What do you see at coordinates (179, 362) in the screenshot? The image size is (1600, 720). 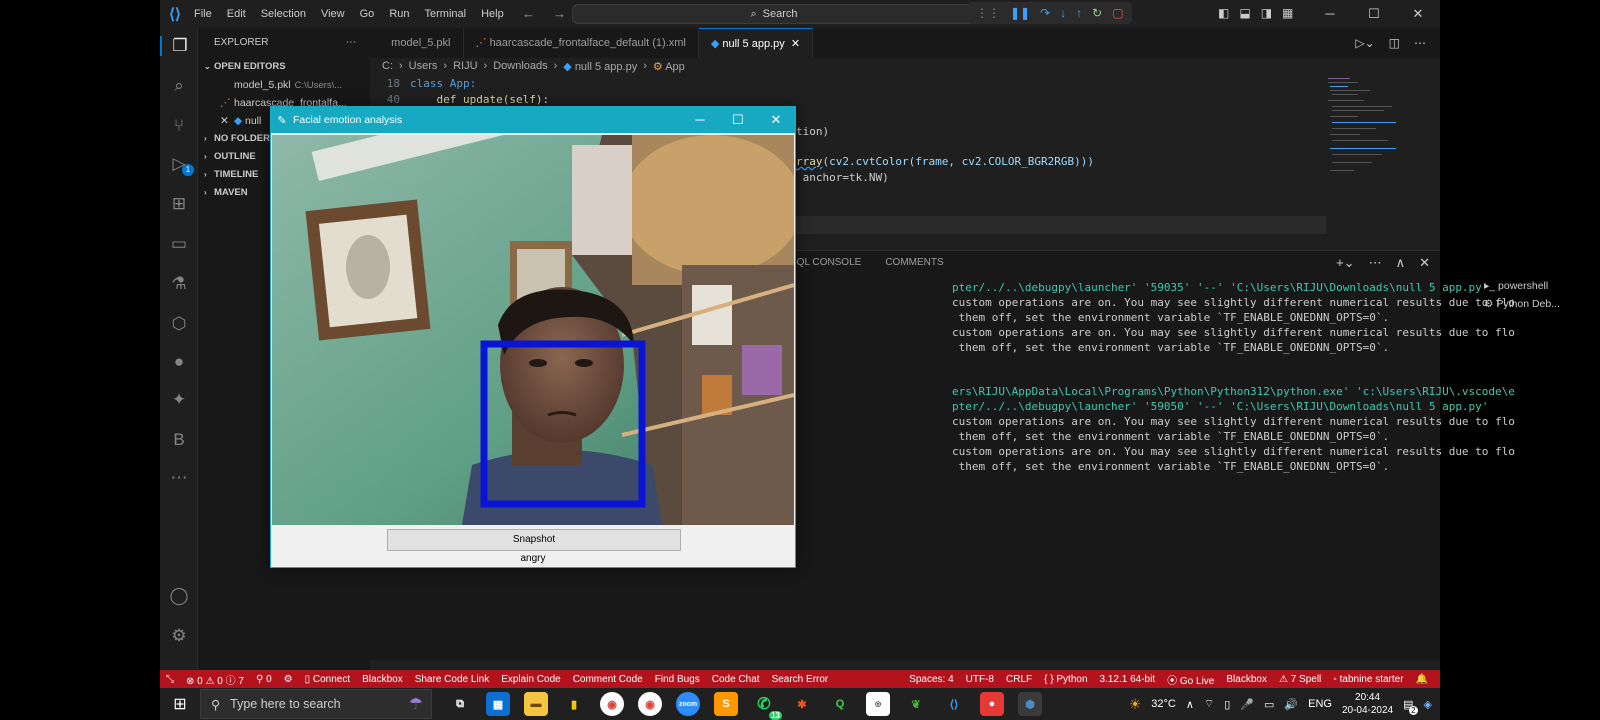 I see `json-extension-icon: ●` at bounding box center [179, 362].